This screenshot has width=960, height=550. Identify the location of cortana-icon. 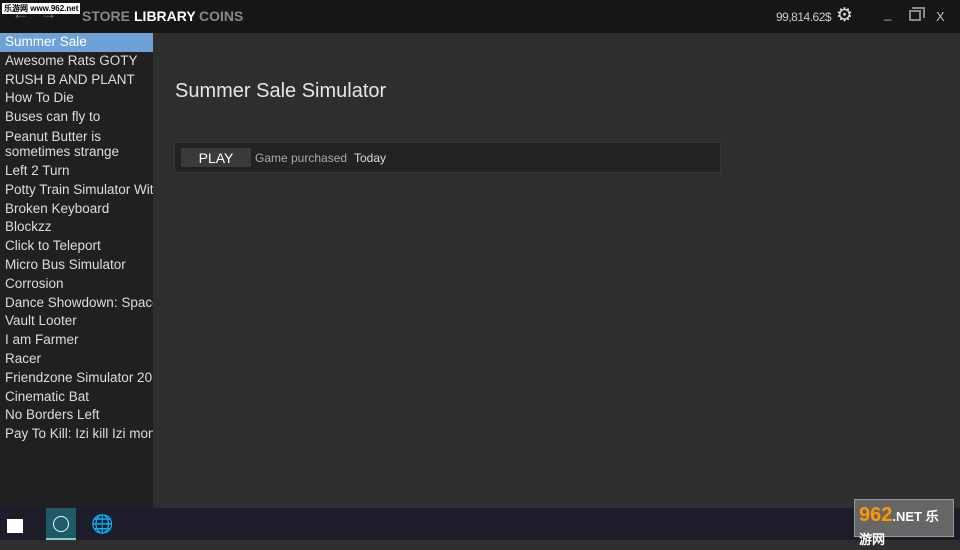
(61, 524).